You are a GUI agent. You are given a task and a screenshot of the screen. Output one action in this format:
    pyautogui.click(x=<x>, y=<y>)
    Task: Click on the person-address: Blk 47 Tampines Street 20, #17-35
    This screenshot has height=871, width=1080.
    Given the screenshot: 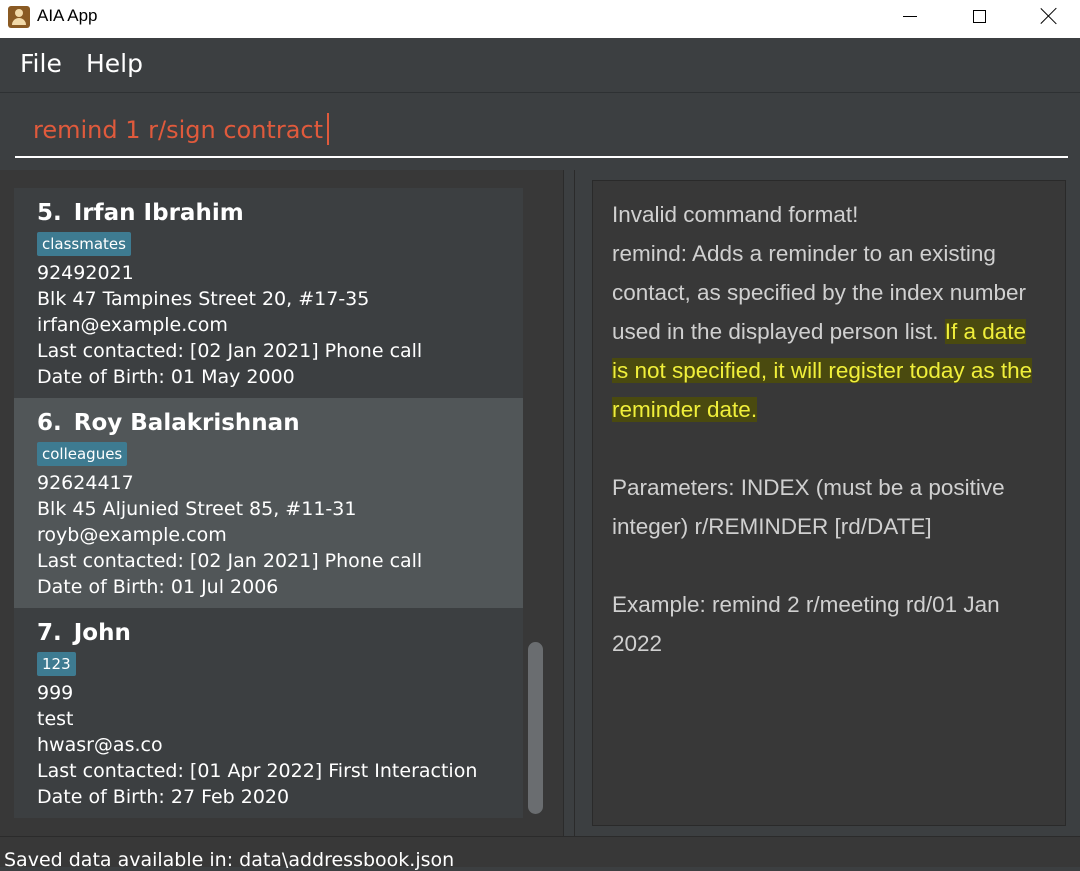 What is the action you would take?
    pyautogui.click(x=203, y=299)
    